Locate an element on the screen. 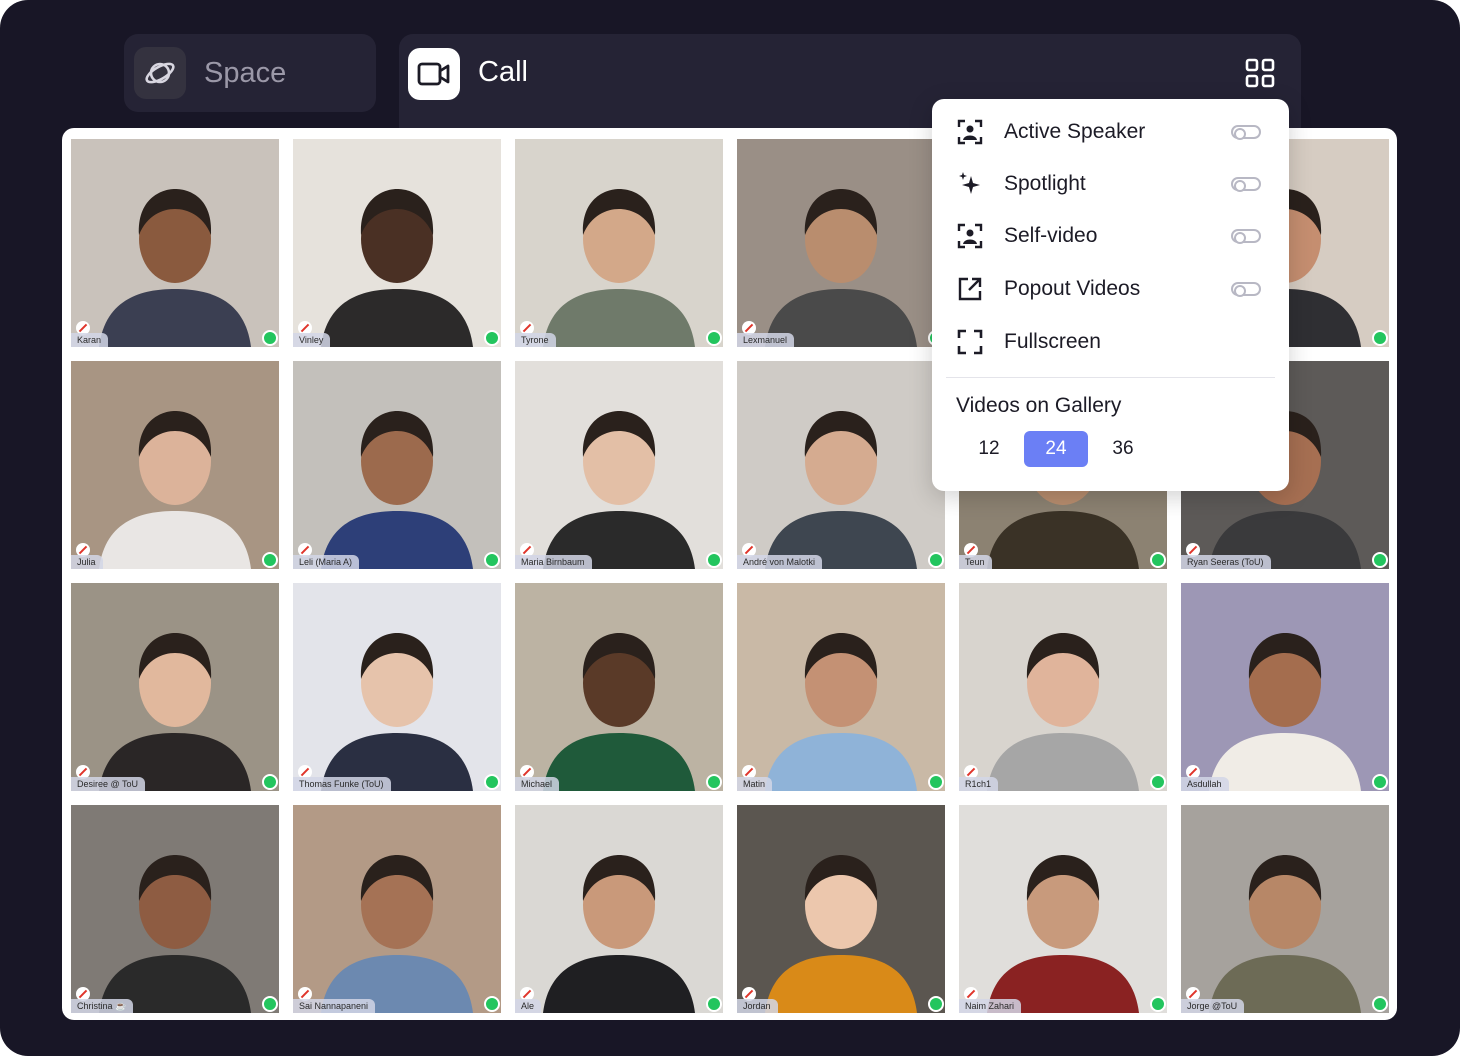 The image size is (1460, 1056). participant-name: Christina ☕ is located at coordinates (102, 1006).